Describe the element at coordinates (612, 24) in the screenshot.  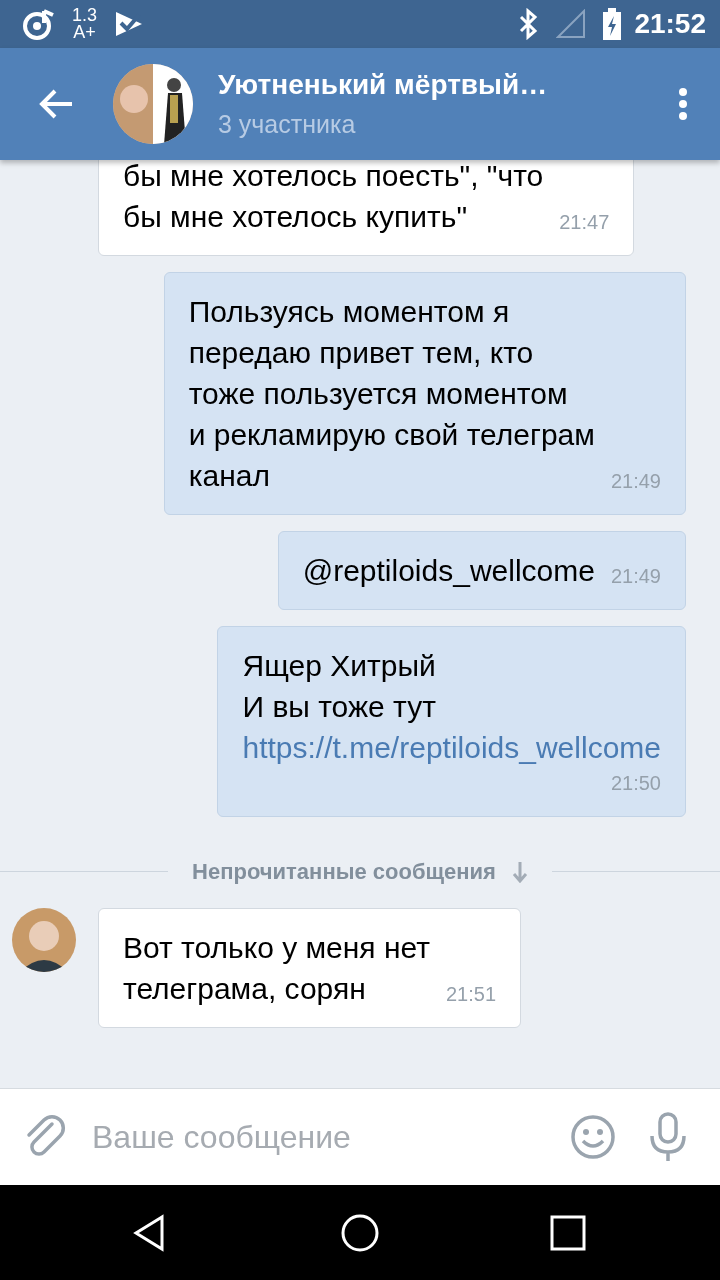
I see `battery-icon` at that location.